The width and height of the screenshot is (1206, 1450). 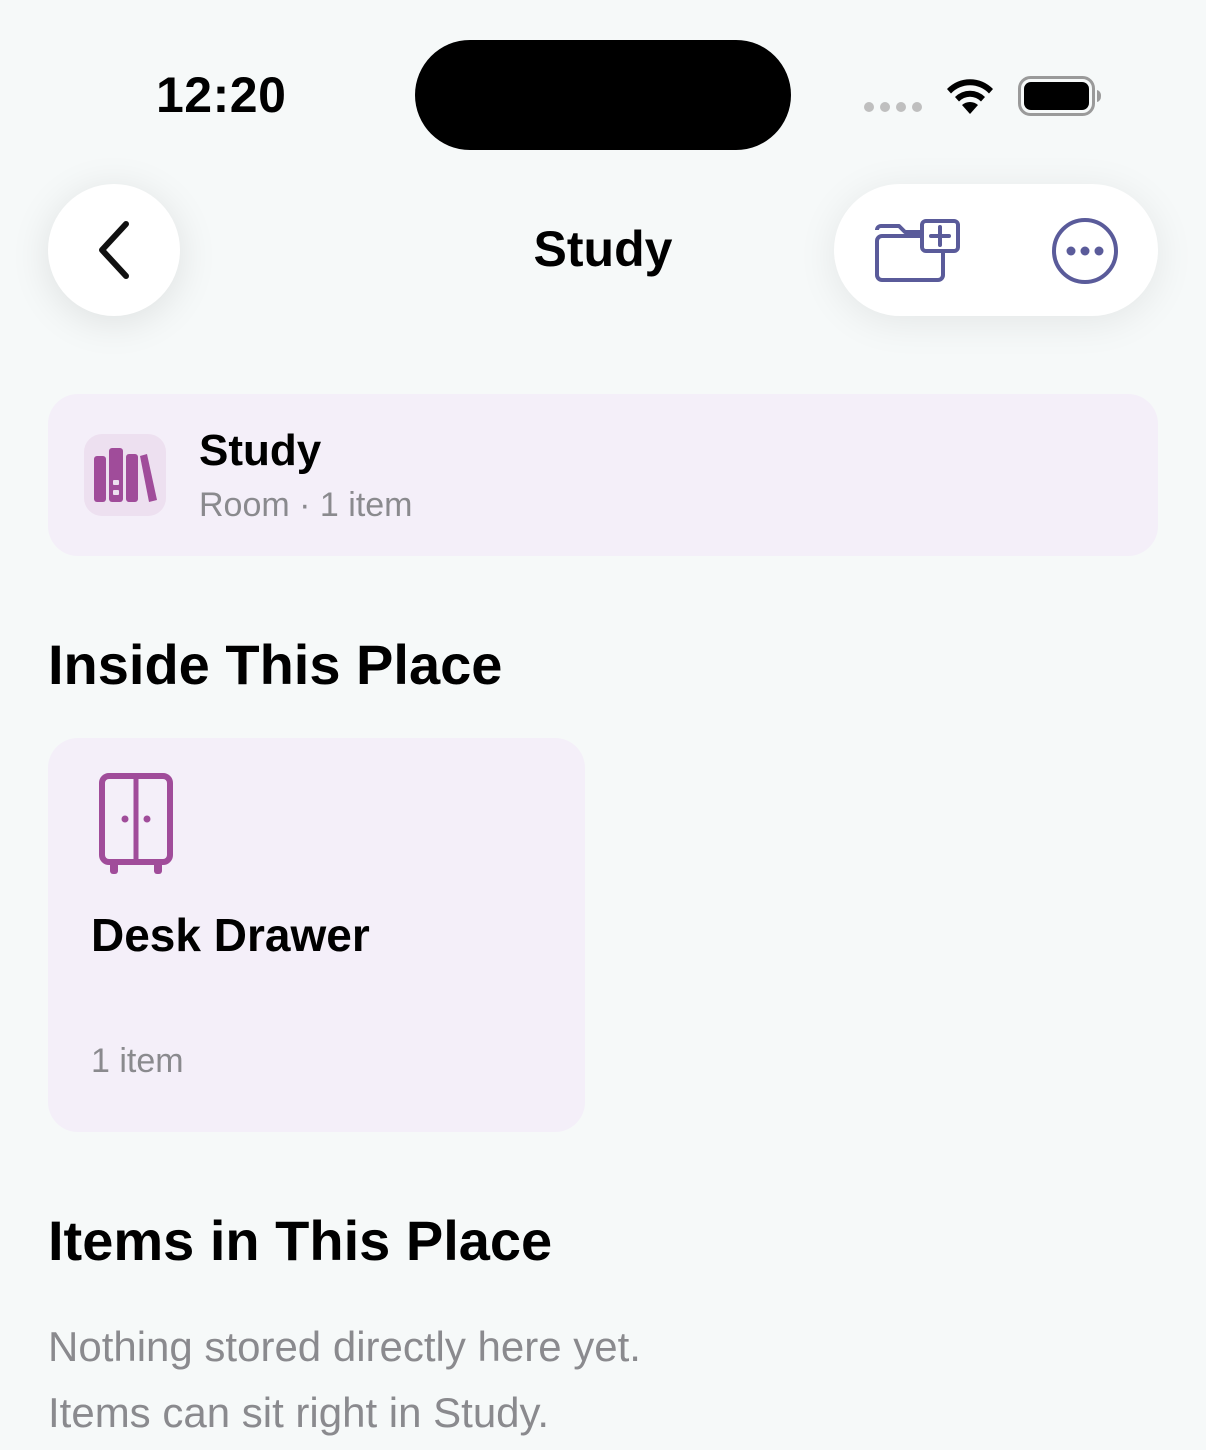 I want to click on more-options-button, so click(x=1085, y=251).